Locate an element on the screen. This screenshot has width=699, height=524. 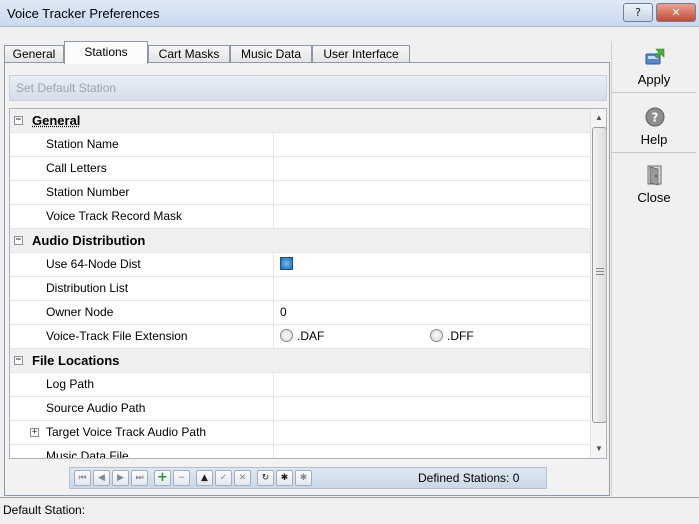
help-icon: ? is located at coordinates (655, 117).